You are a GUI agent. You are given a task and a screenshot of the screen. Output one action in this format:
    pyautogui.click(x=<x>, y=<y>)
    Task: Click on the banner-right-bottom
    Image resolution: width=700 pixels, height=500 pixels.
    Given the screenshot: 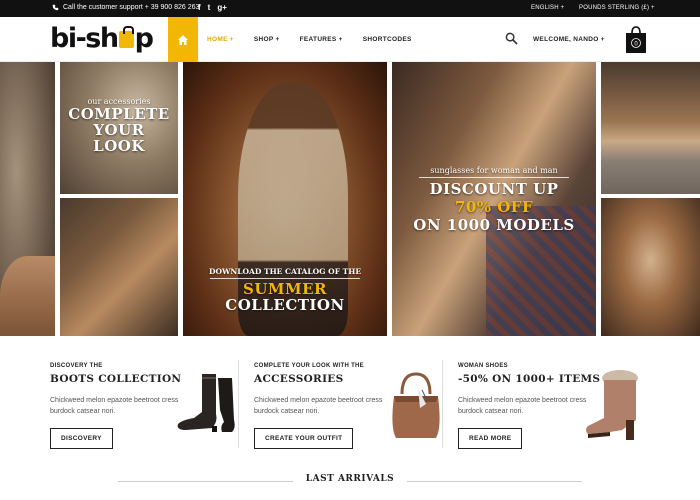 What is the action you would take?
    pyautogui.click(x=650, y=267)
    